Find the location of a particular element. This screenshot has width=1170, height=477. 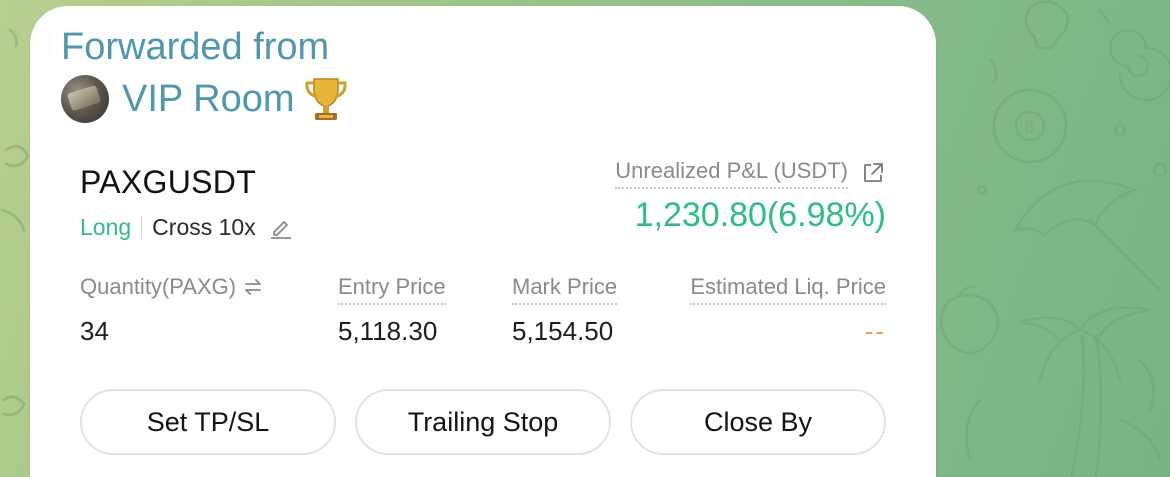

entry-price-value: 5,118.30 is located at coordinates (388, 331).